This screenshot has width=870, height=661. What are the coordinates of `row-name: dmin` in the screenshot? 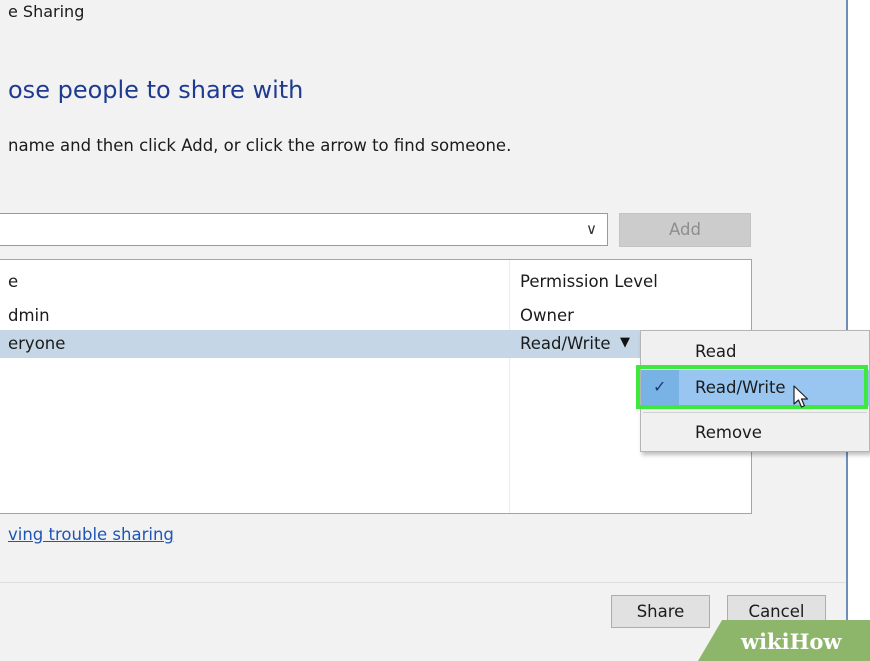 It's located at (29, 315).